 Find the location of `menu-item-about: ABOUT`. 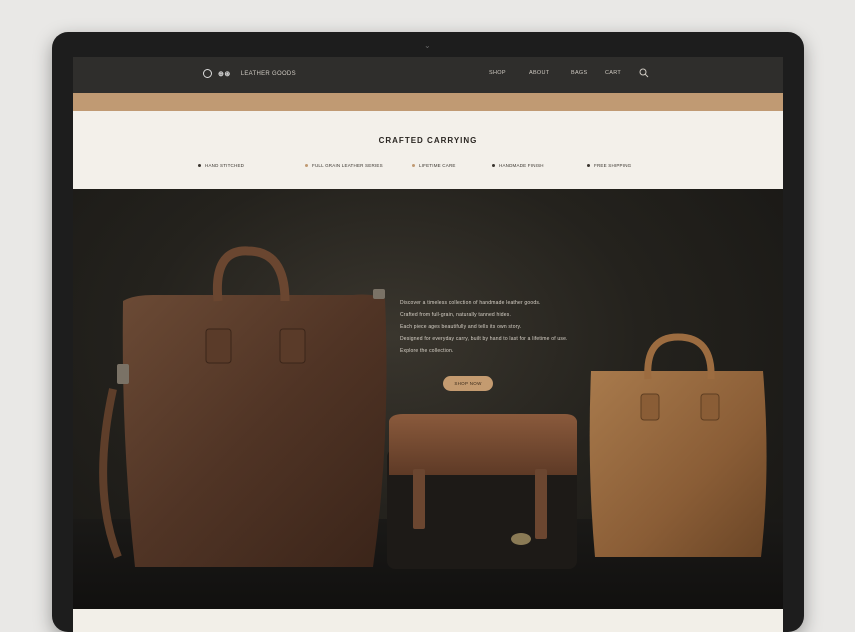

menu-item-about: ABOUT is located at coordinates (539, 73).